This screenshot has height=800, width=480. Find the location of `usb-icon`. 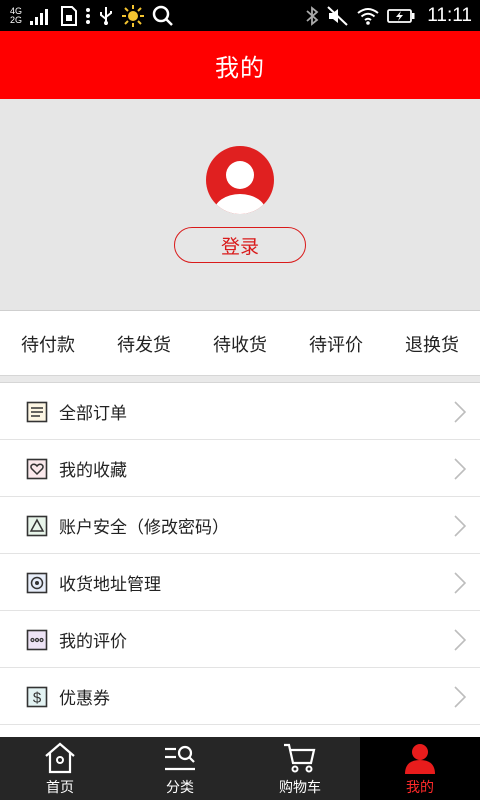

usb-icon is located at coordinates (106, 16).